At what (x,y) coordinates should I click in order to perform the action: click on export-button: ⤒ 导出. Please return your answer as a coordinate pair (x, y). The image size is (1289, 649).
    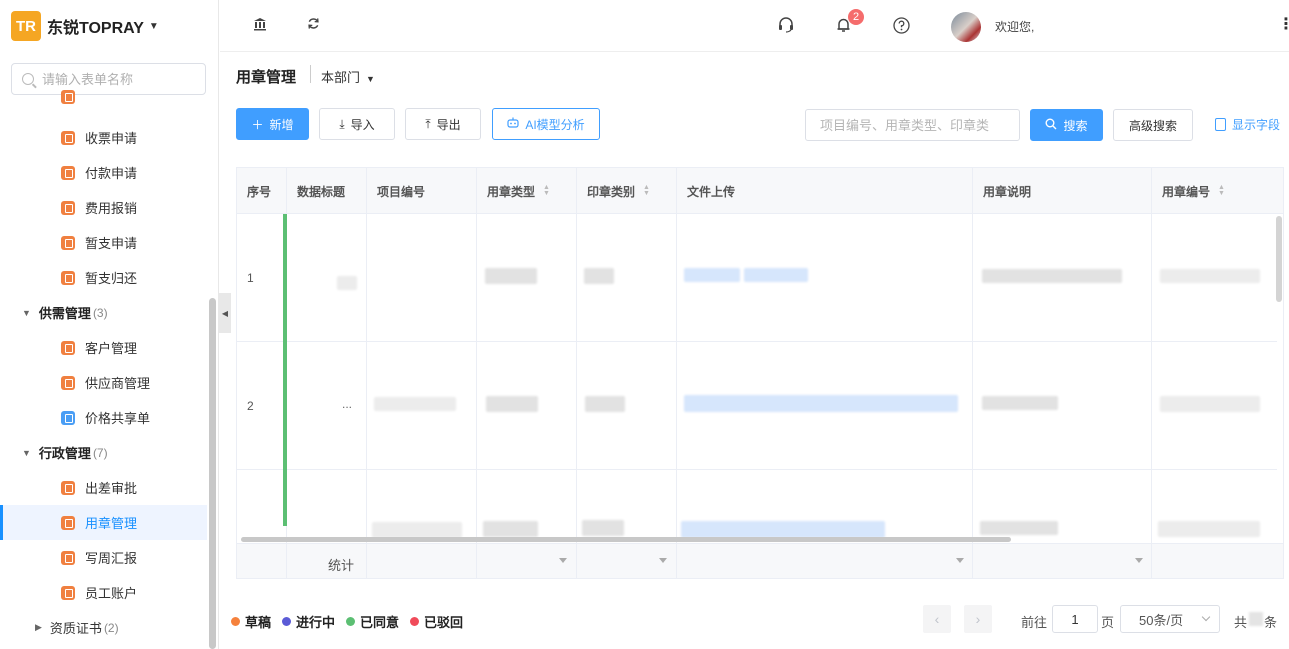
    Looking at the image, I should click on (443, 124).